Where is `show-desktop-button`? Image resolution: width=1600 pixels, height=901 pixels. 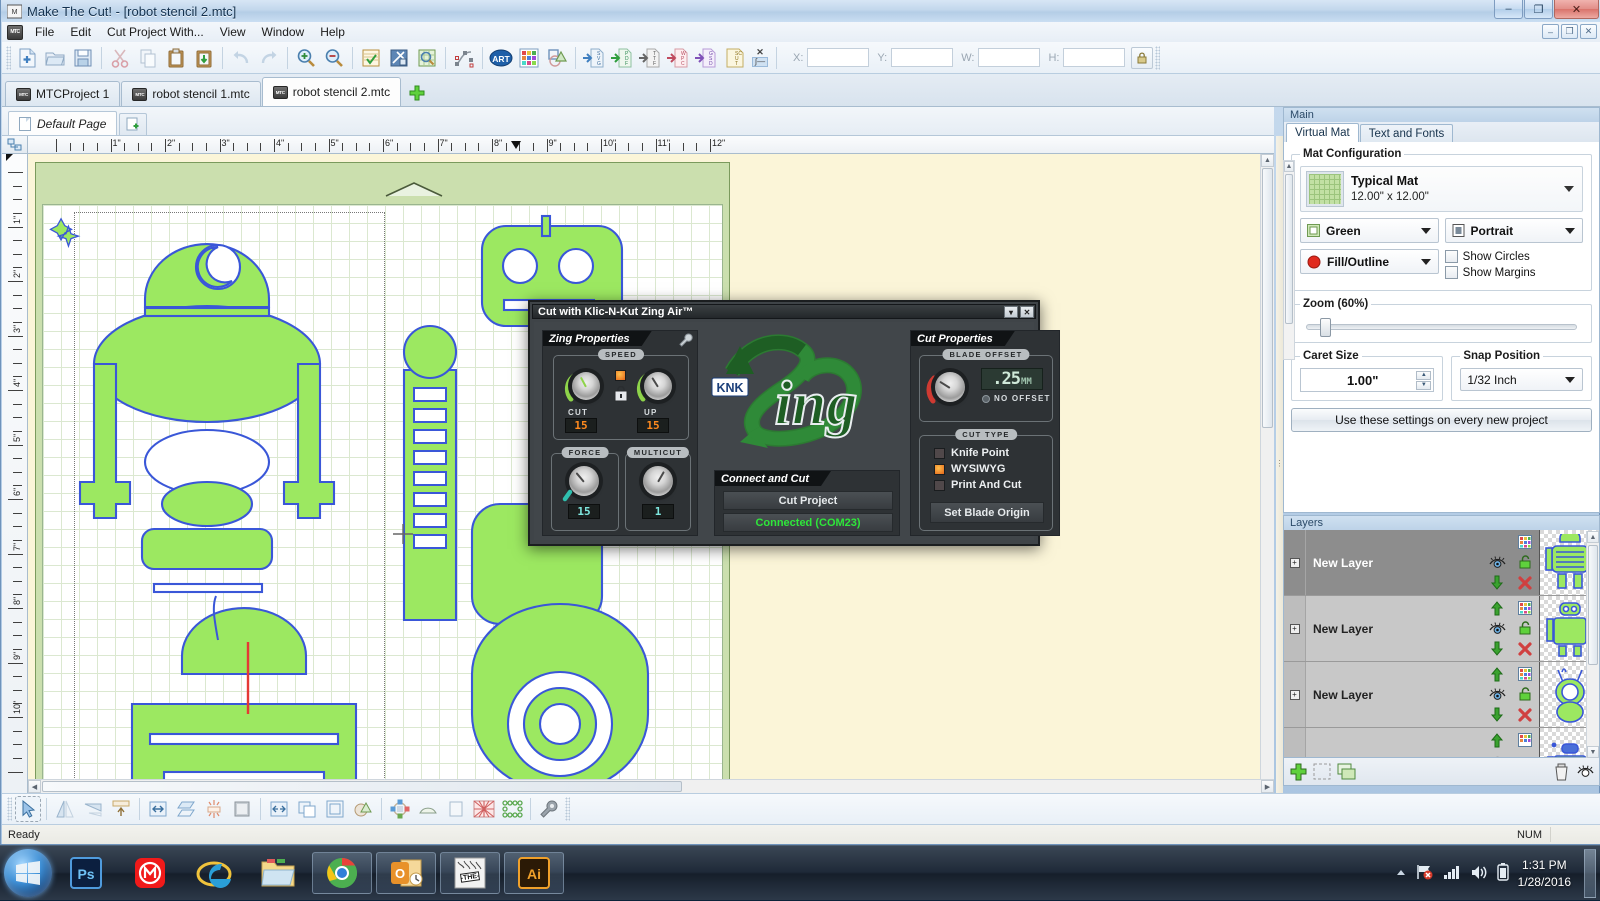 show-desktop-button is located at coordinates (1590, 873).